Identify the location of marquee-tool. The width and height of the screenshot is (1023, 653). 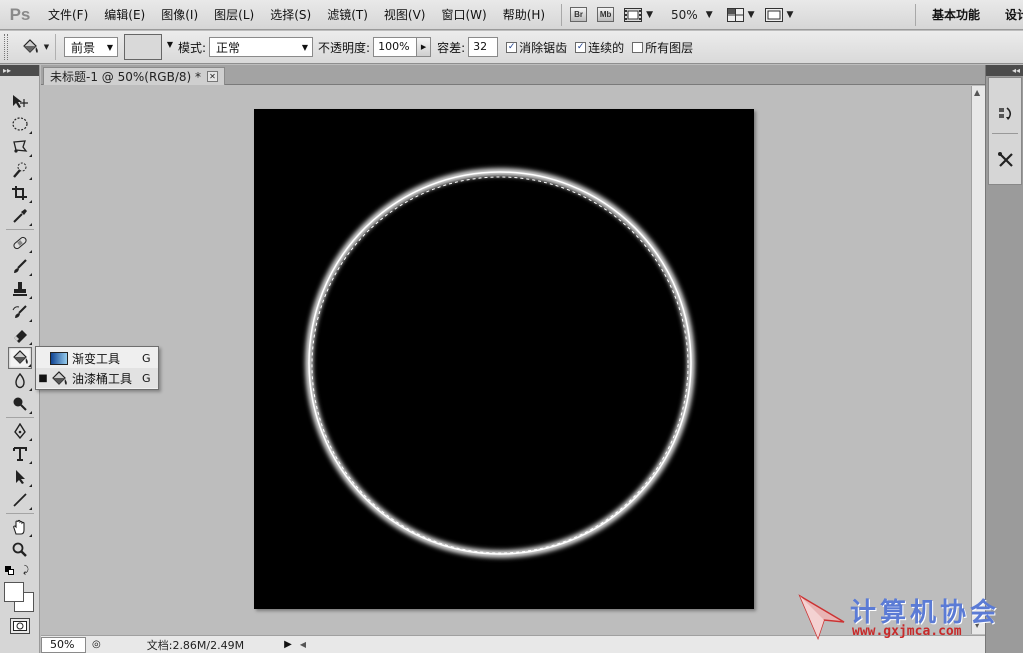
(20, 124).